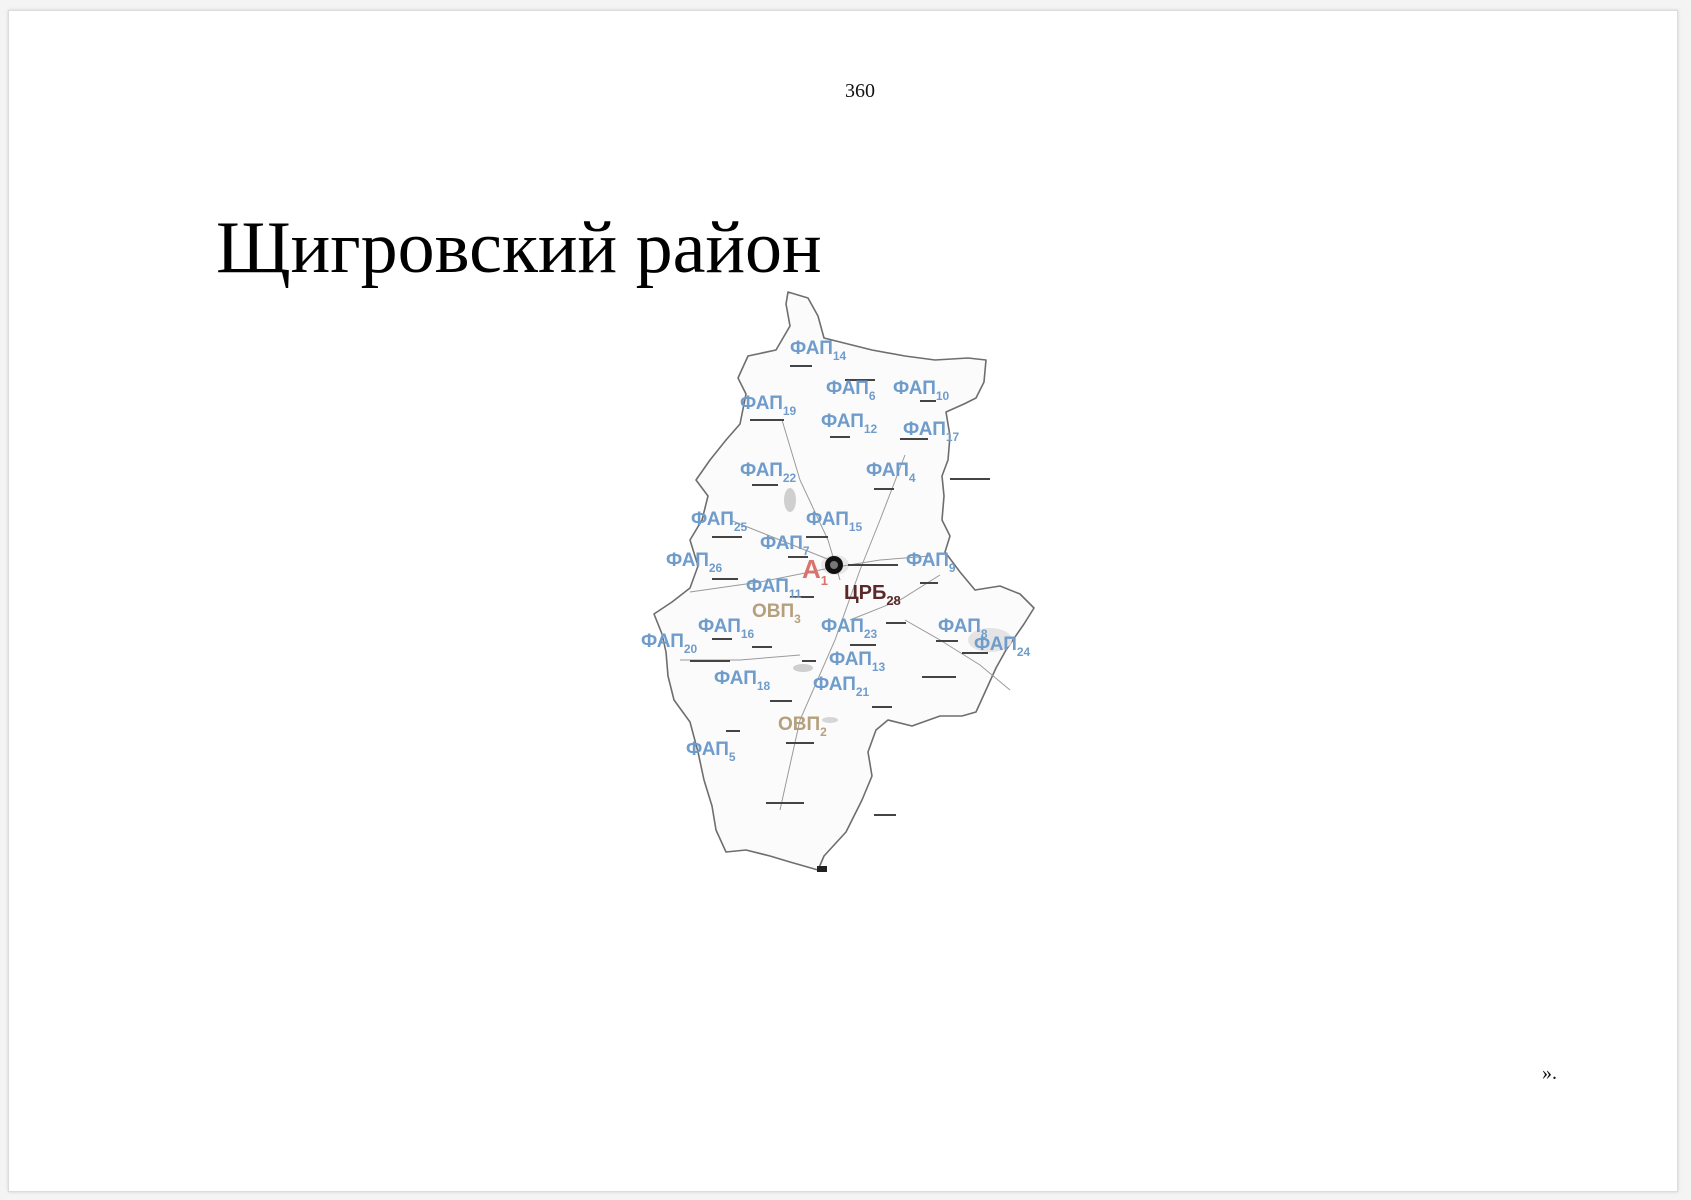 The image size is (1691, 1200). What do you see at coordinates (872, 396) in the screenshot?
I see `marker-number: 6` at bounding box center [872, 396].